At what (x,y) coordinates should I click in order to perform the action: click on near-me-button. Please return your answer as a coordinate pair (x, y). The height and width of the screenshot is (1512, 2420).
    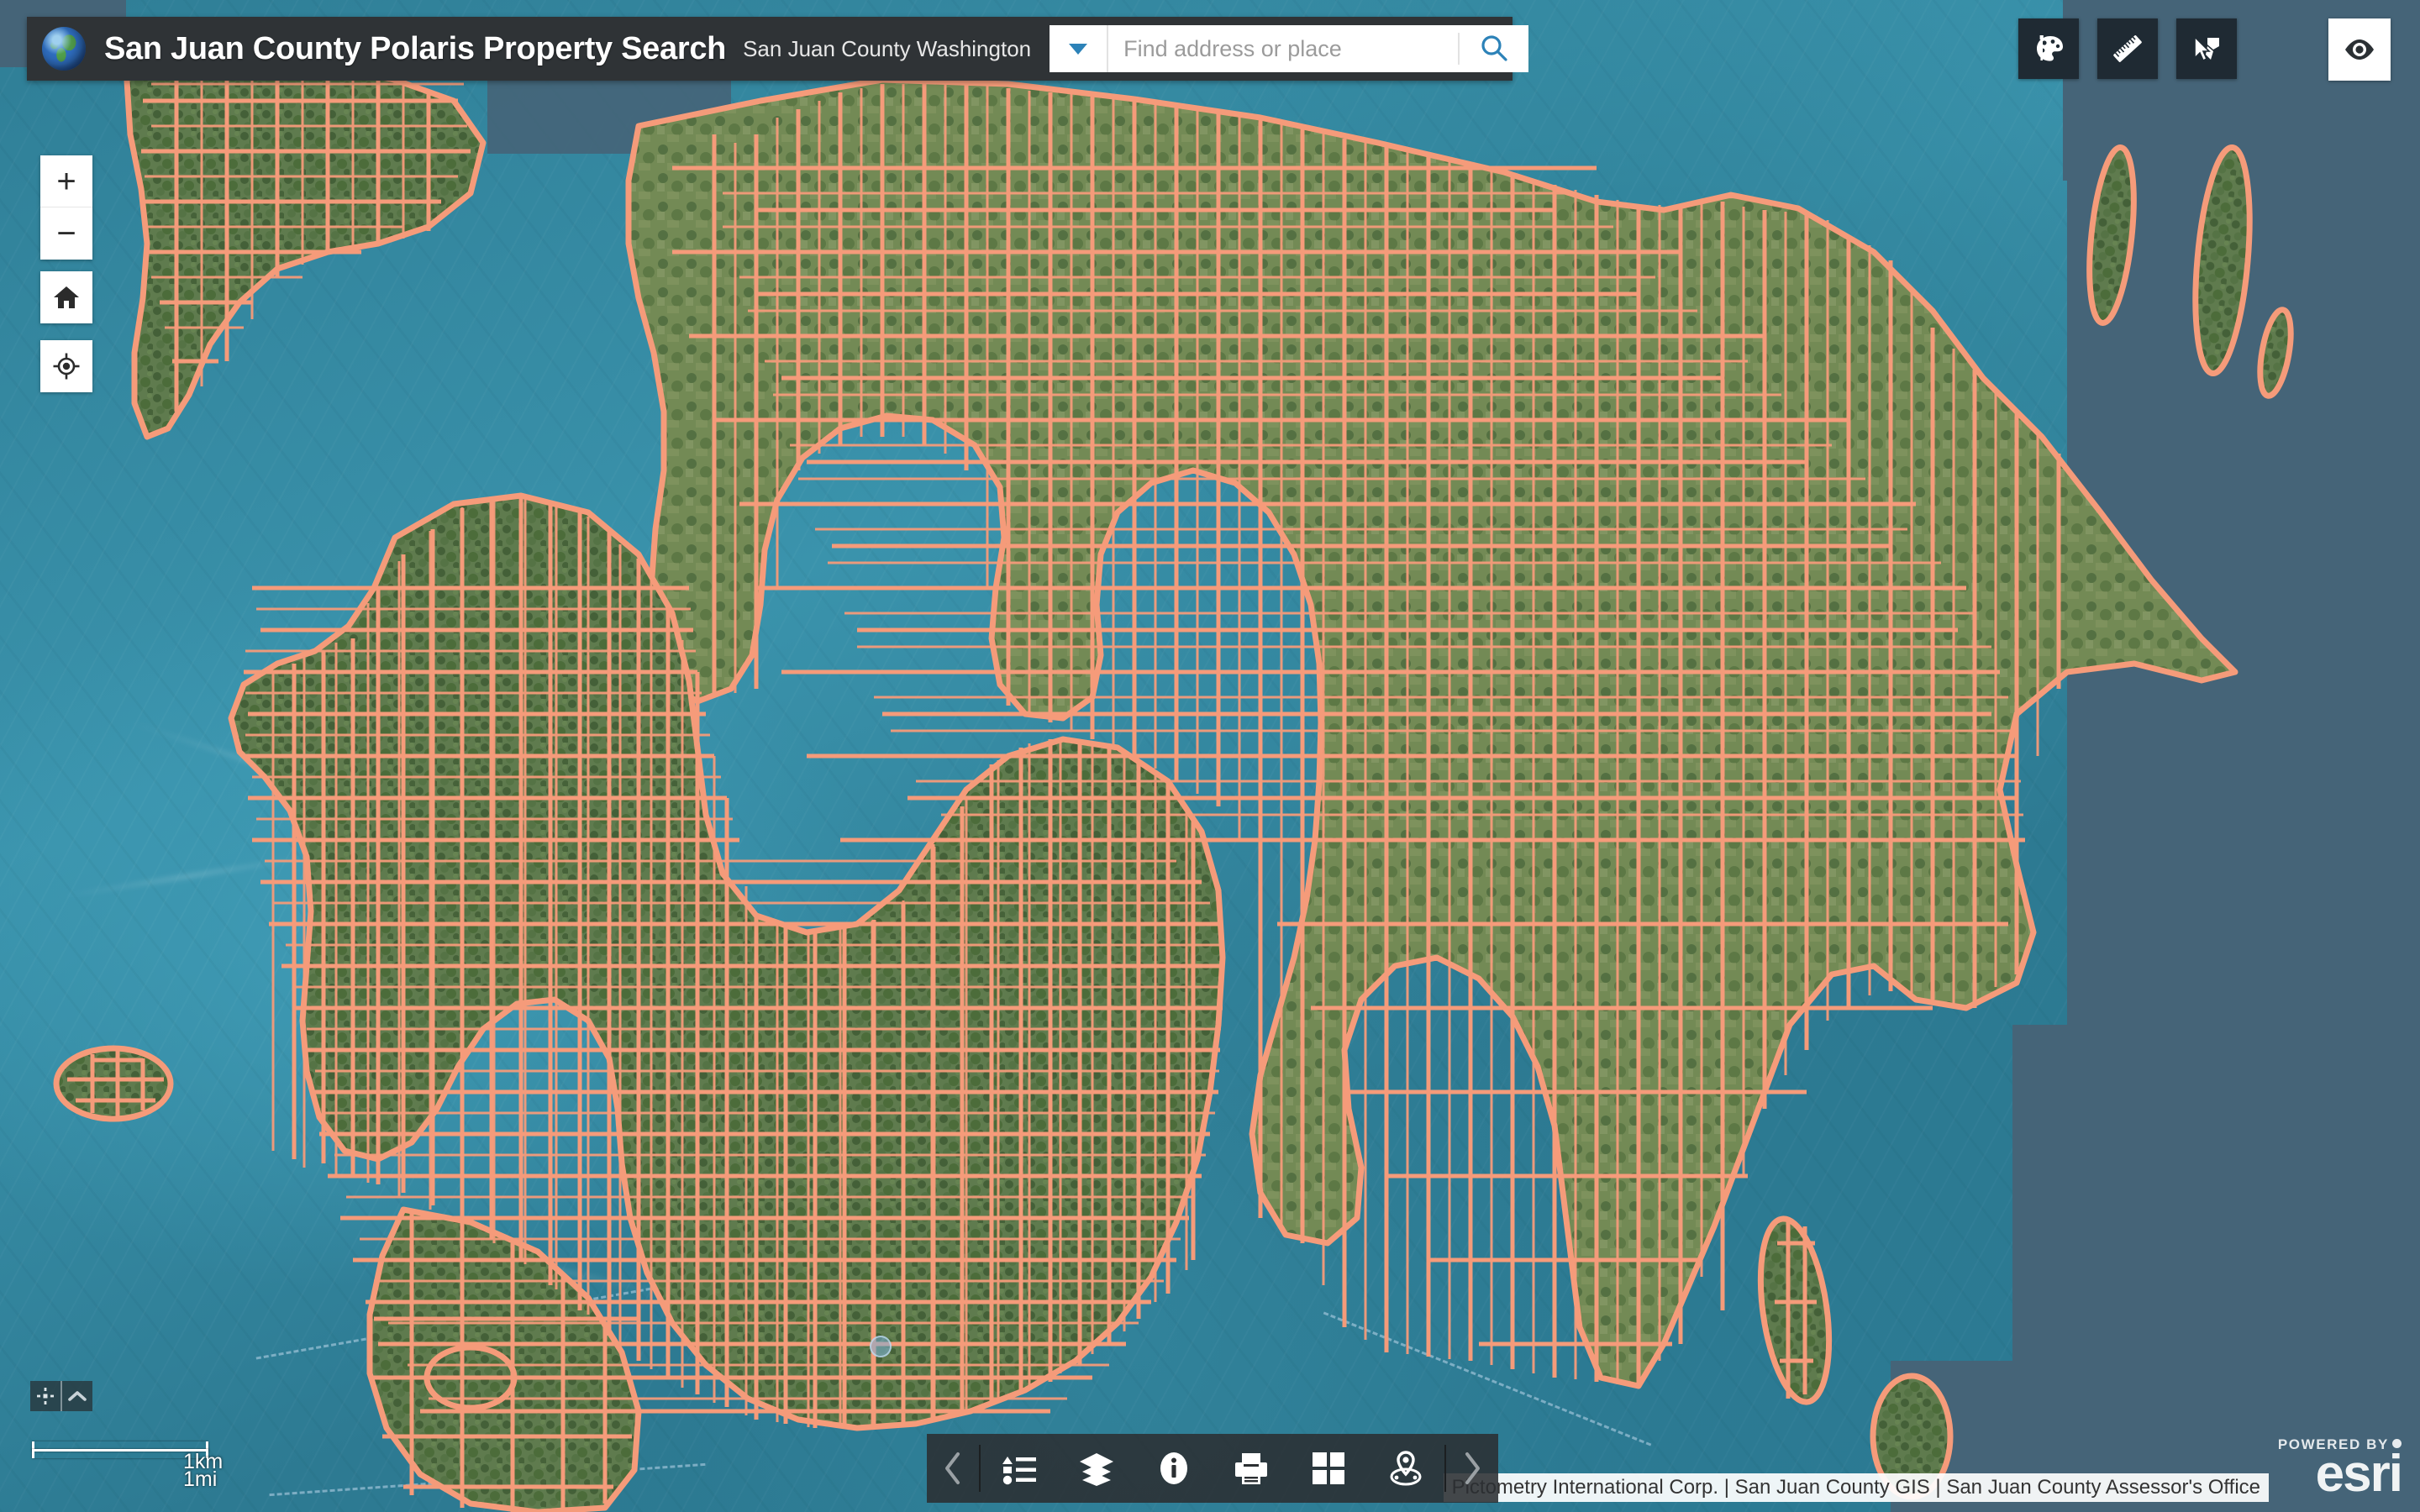
    Looking at the image, I should click on (1406, 1468).